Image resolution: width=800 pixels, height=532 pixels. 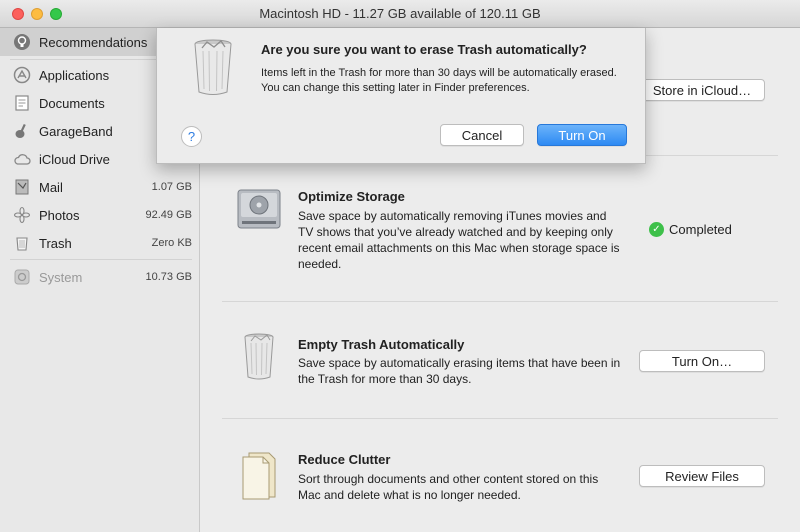 What do you see at coordinates (168, 215) in the screenshot?
I see `sidebar-item-size: 92.49 GB` at bounding box center [168, 215].